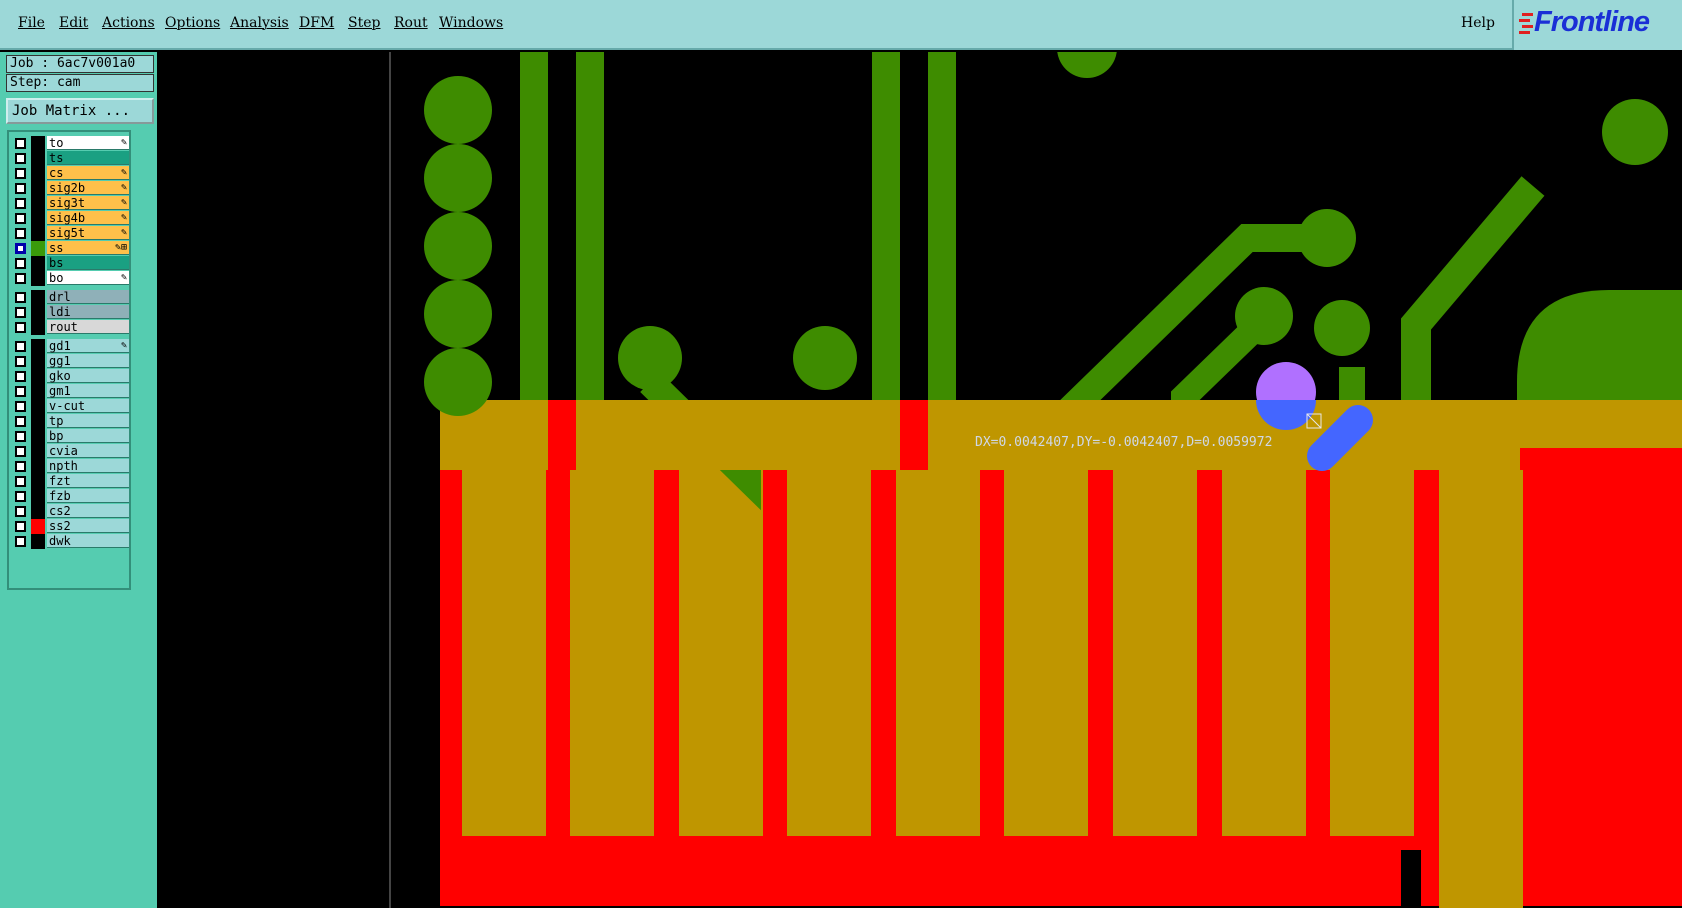  What do you see at coordinates (192, 23) in the screenshot?
I see `menu-options: Options` at bounding box center [192, 23].